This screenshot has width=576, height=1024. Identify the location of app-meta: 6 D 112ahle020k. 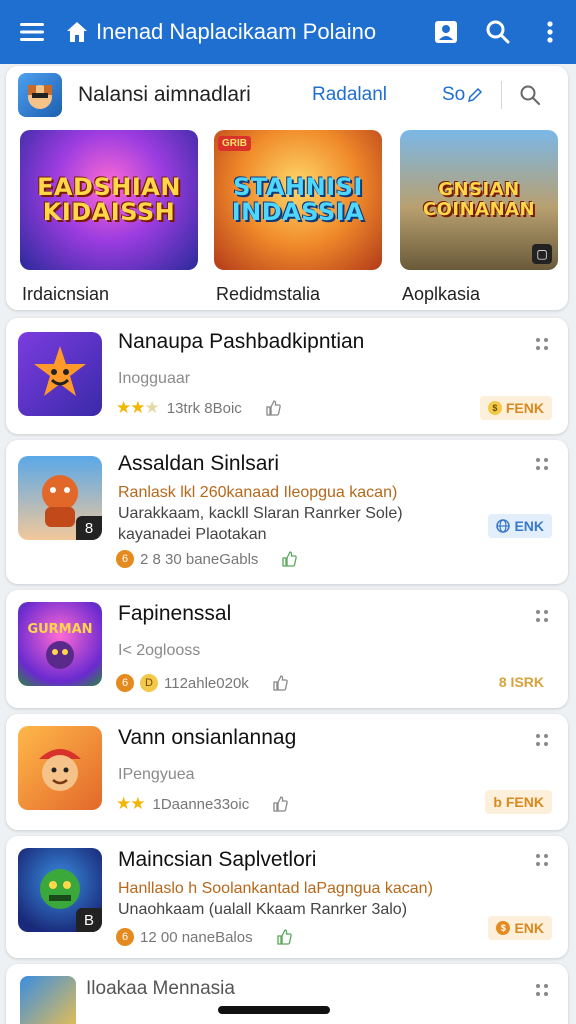
(202, 683).